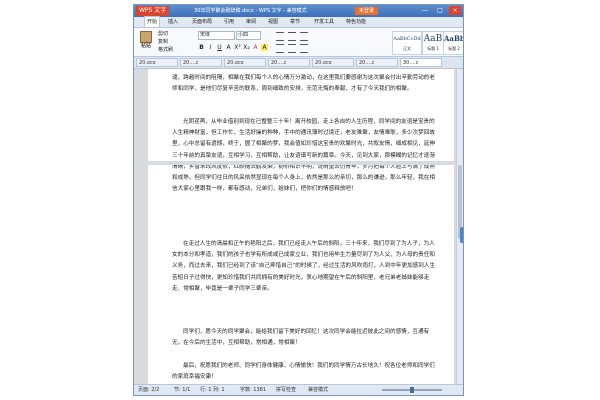  What do you see at coordinates (407, 39) in the screenshot?
I see `style-normal-sample: AaBbCcDd` at bounding box center [407, 39].